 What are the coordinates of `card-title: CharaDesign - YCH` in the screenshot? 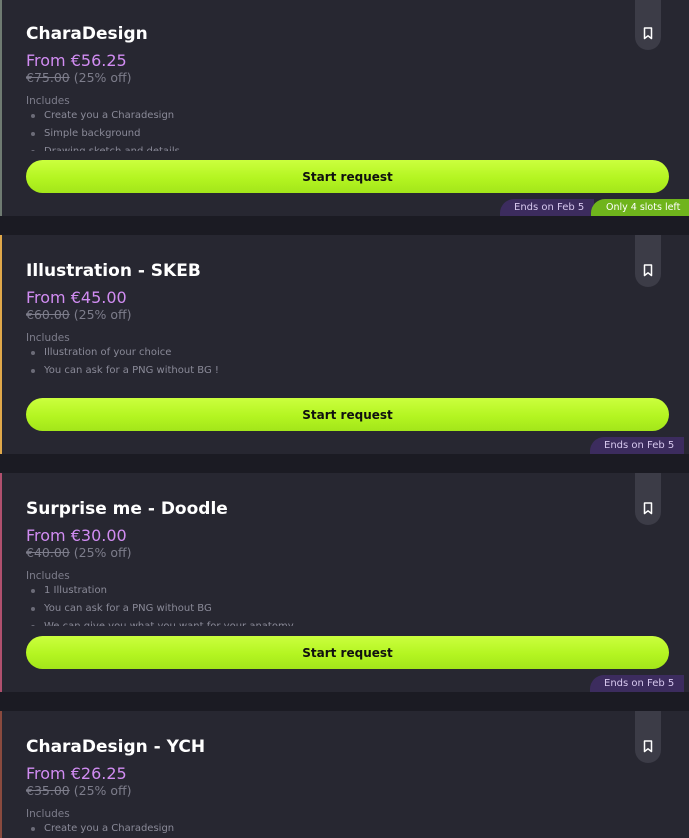 It's located at (116, 747).